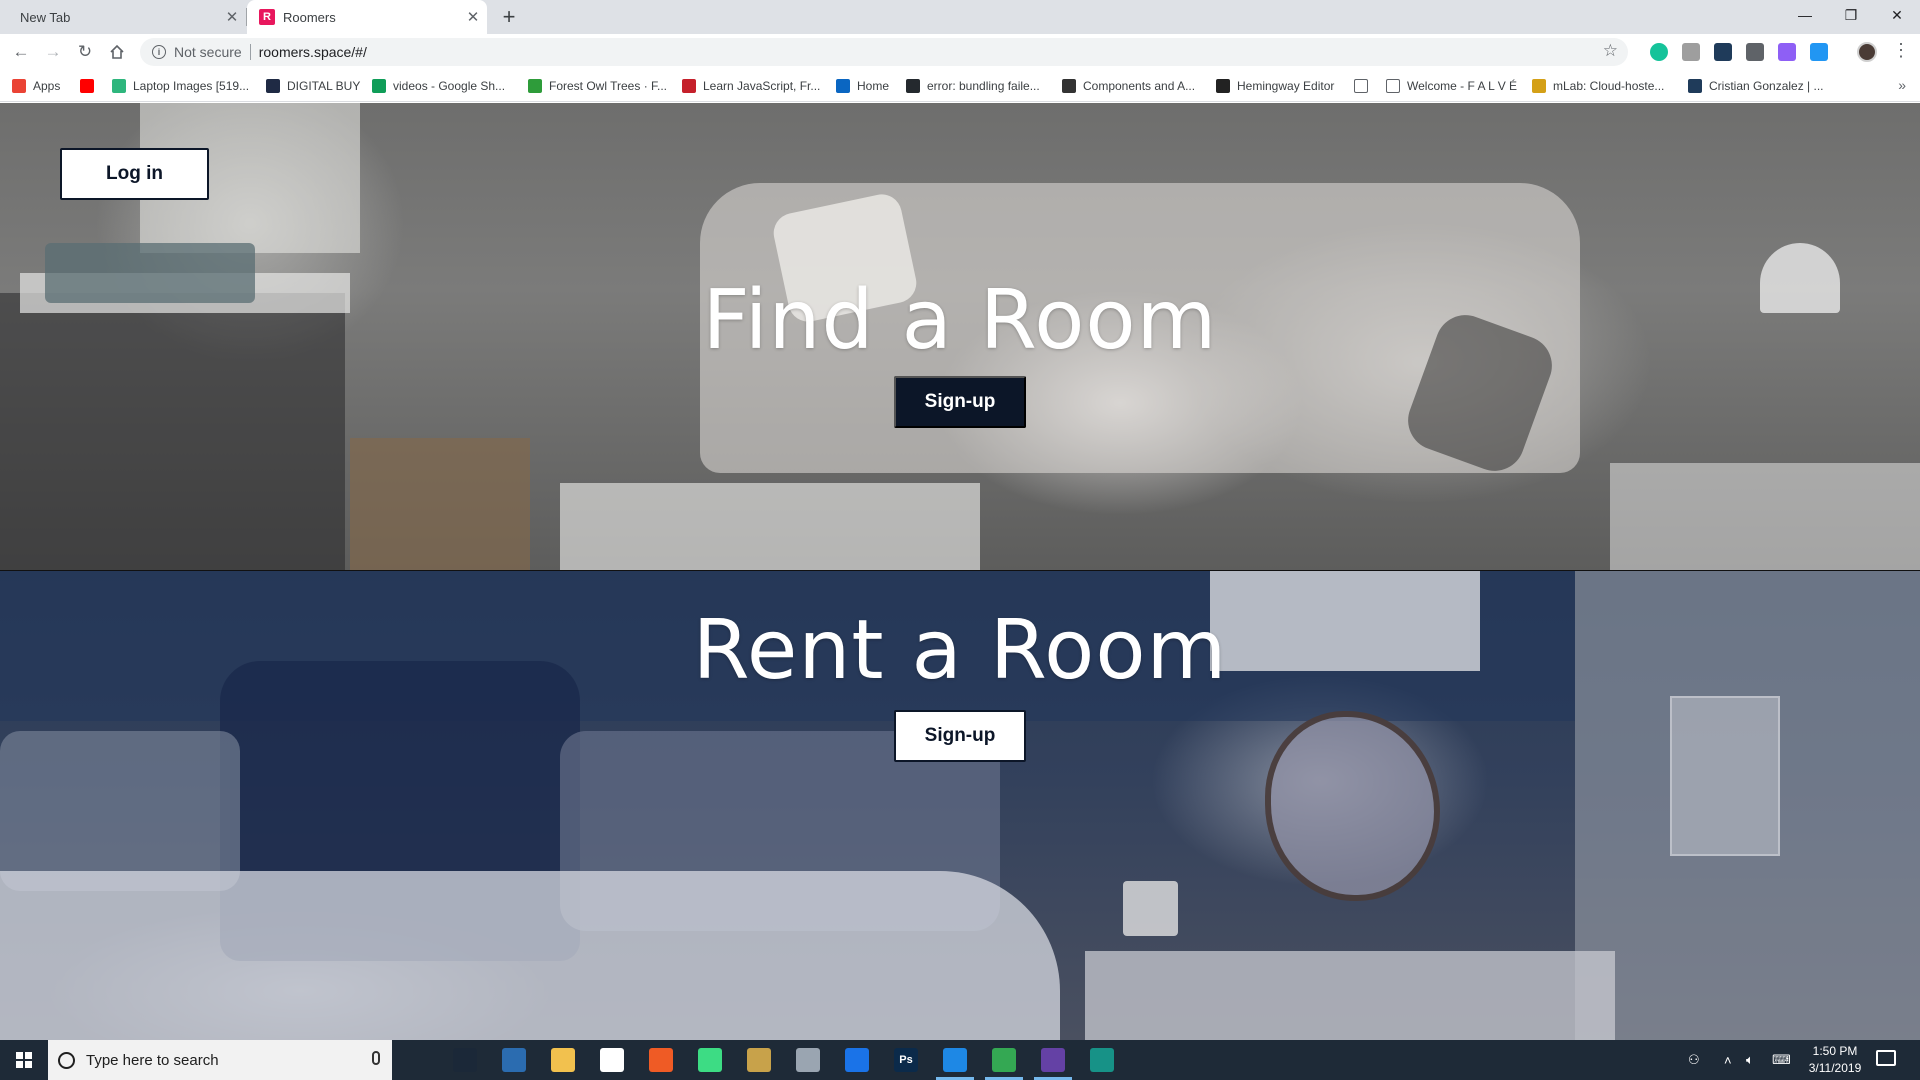 The width and height of the screenshot is (1920, 1080). I want to click on gitkraken-icon, so click(1102, 1060).